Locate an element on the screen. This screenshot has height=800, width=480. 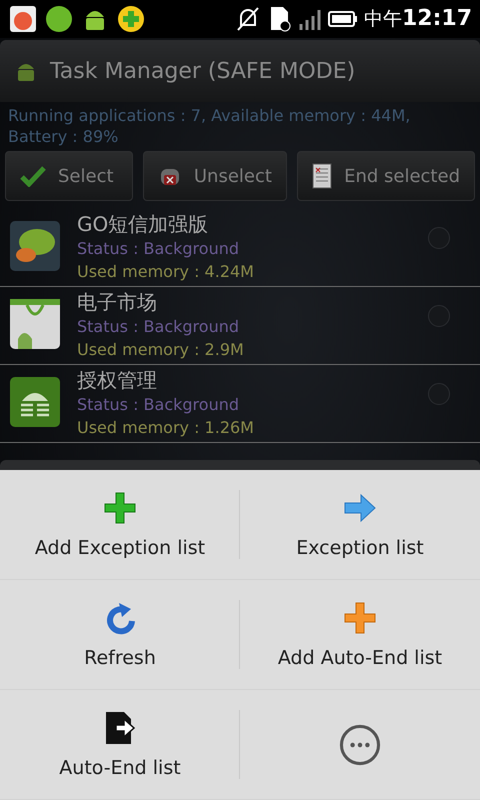
app-memory: Used memory : 2.9M is located at coordinates (161, 350).